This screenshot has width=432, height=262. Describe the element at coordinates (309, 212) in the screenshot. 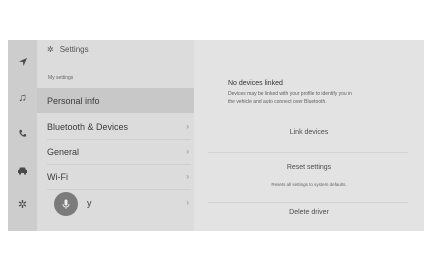

I see `delete-driver-button: Delete driver` at that location.